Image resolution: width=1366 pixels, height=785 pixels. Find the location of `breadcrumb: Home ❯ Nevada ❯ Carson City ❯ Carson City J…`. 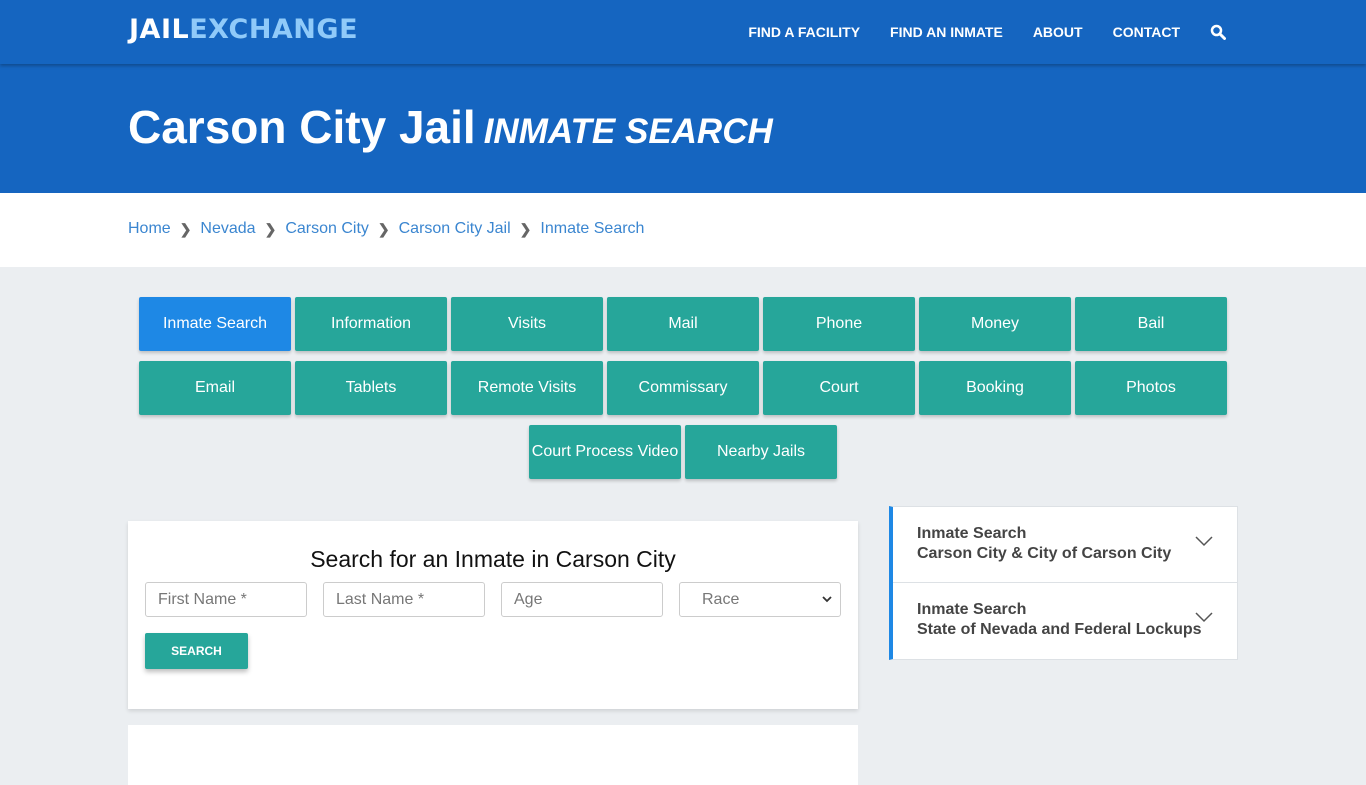

breadcrumb: Home ❯ Nevada ❯ Carson City ❯ Carson City J… is located at coordinates (386, 229).